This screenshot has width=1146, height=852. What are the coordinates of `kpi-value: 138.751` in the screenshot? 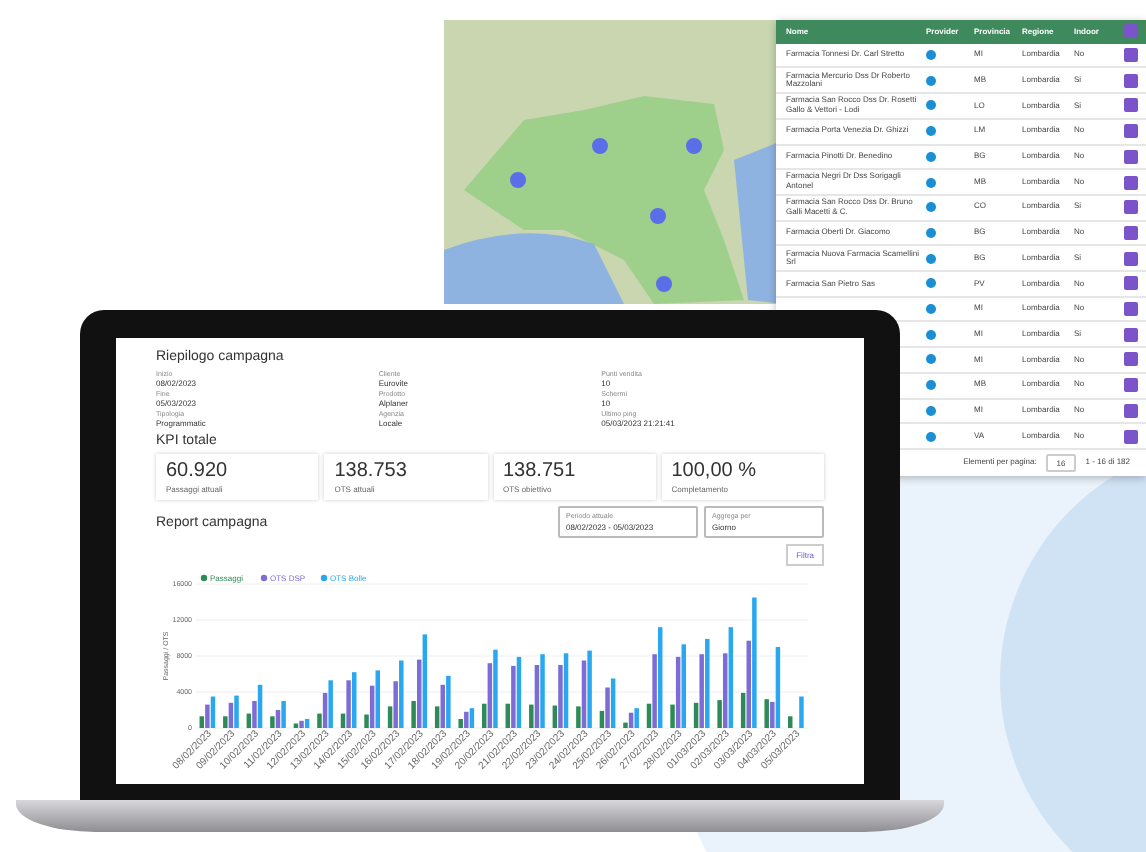 It's located at (540, 471).